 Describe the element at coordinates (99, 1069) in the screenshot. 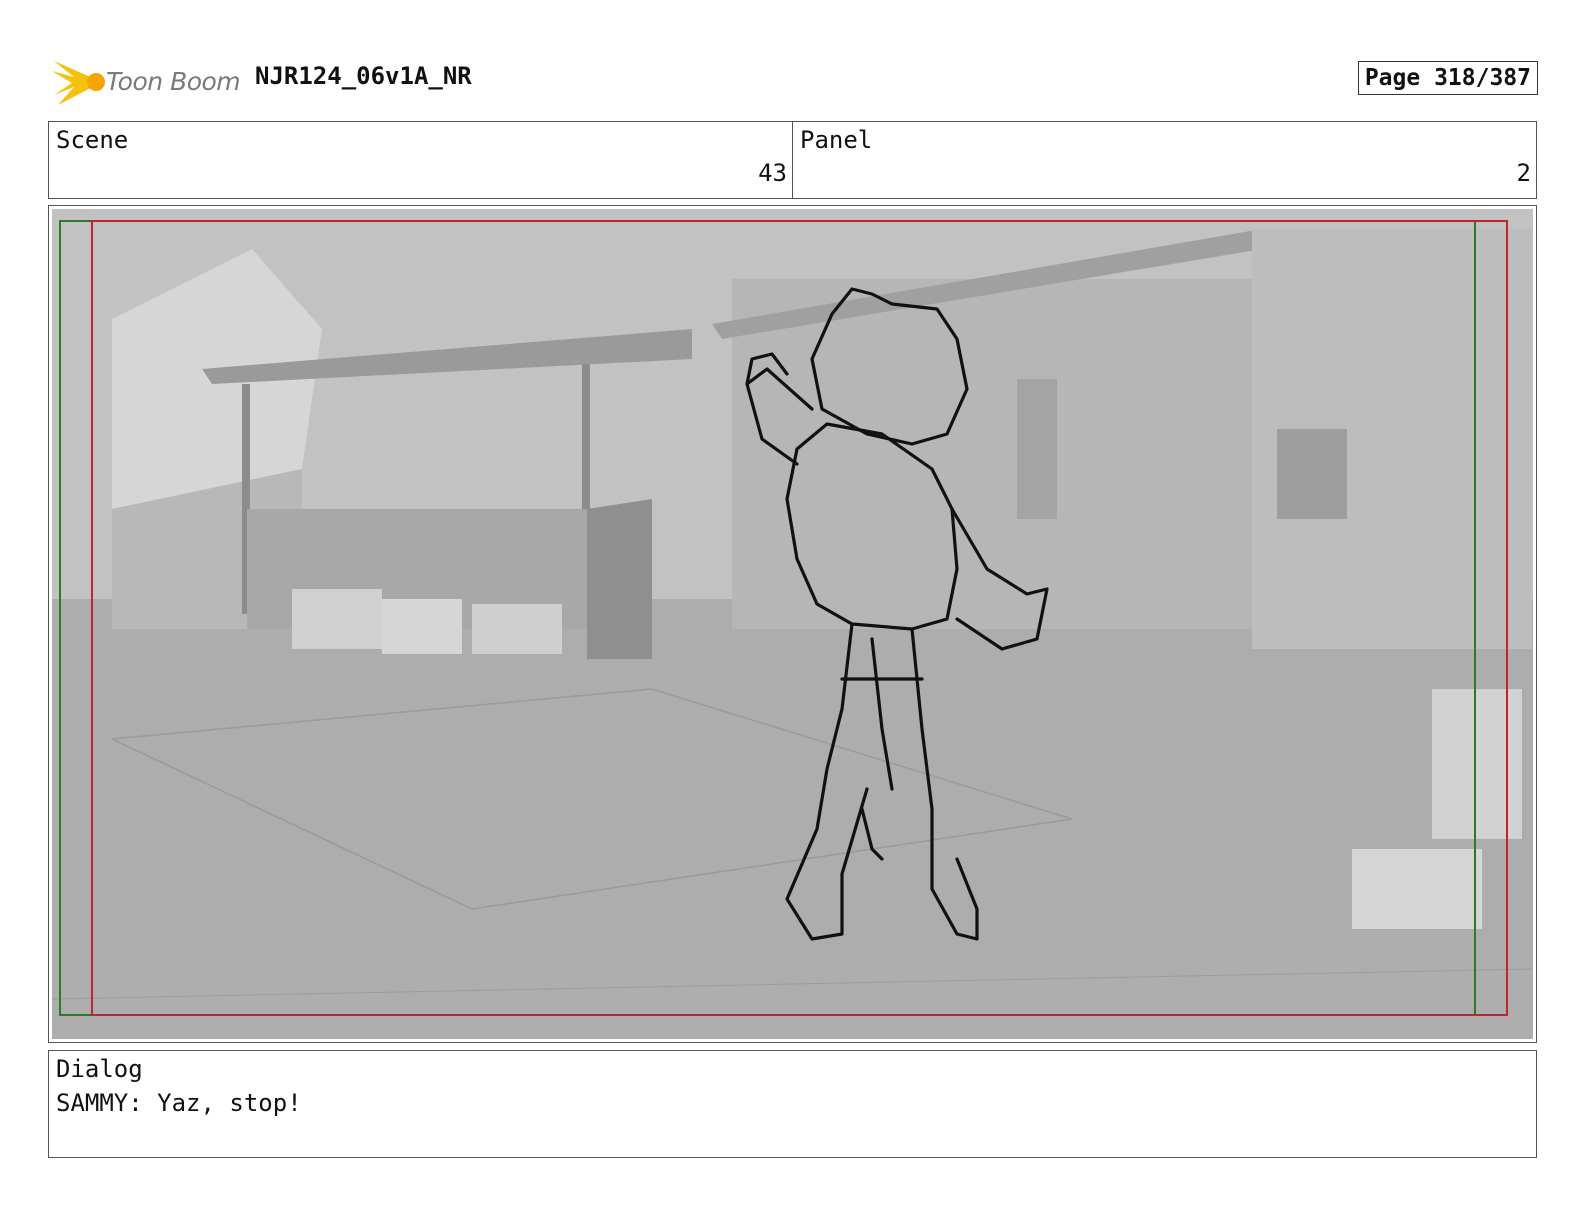

I see `dialog-label: Dialog` at that location.